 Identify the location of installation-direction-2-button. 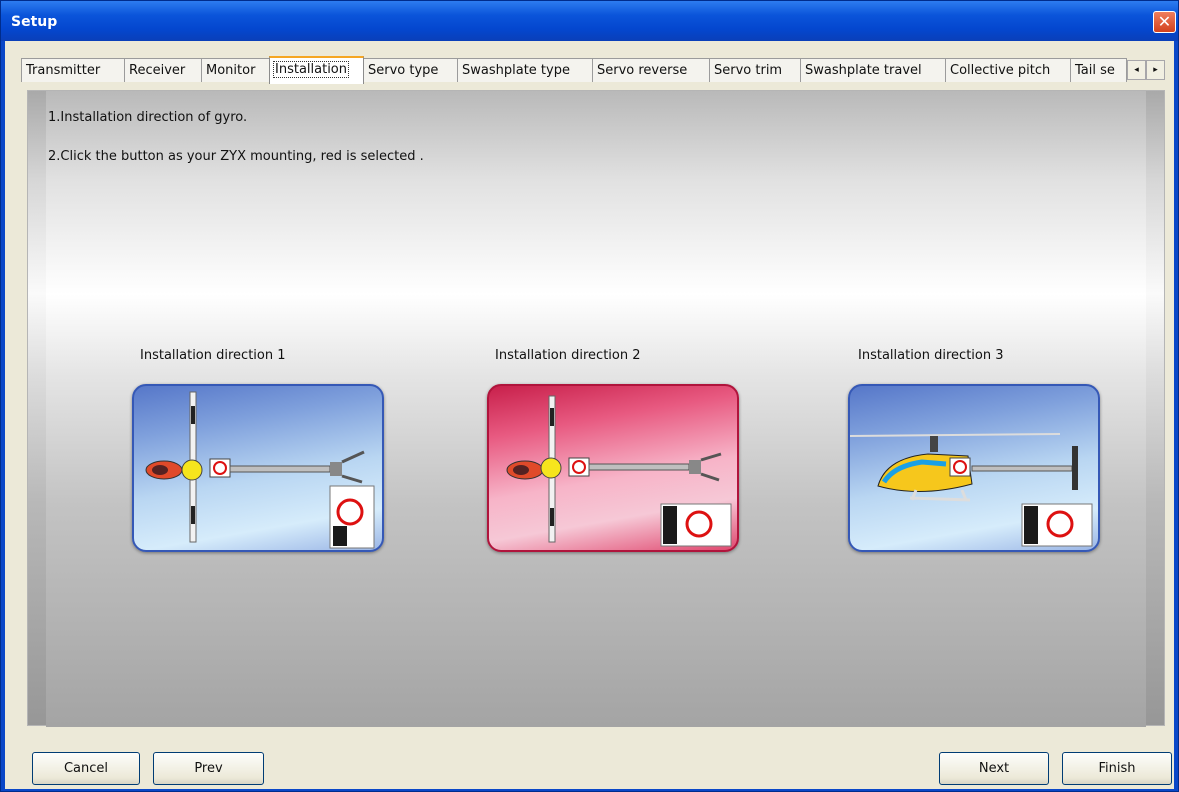
(613, 468).